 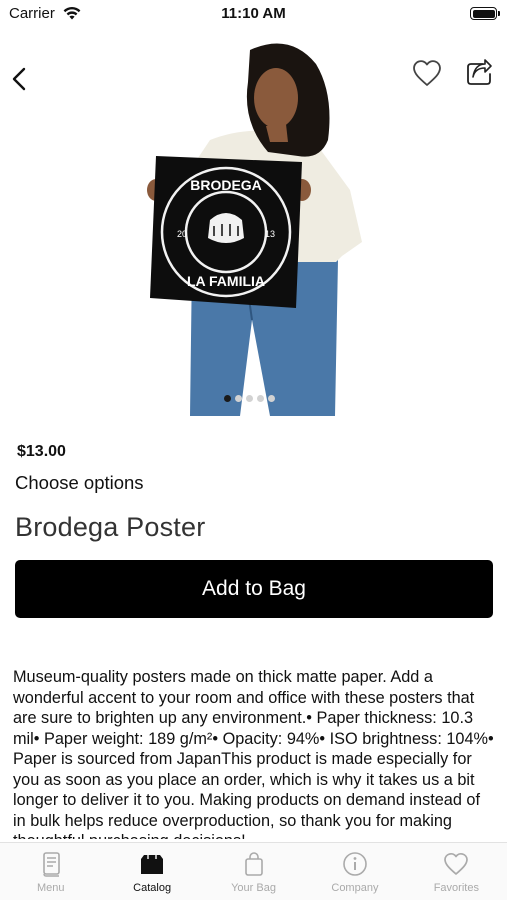 What do you see at coordinates (226, 232) in the screenshot?
I see `poster-graphic: BRODEGA LA FAMILIA 20 13` at bounding box center [226, 232].